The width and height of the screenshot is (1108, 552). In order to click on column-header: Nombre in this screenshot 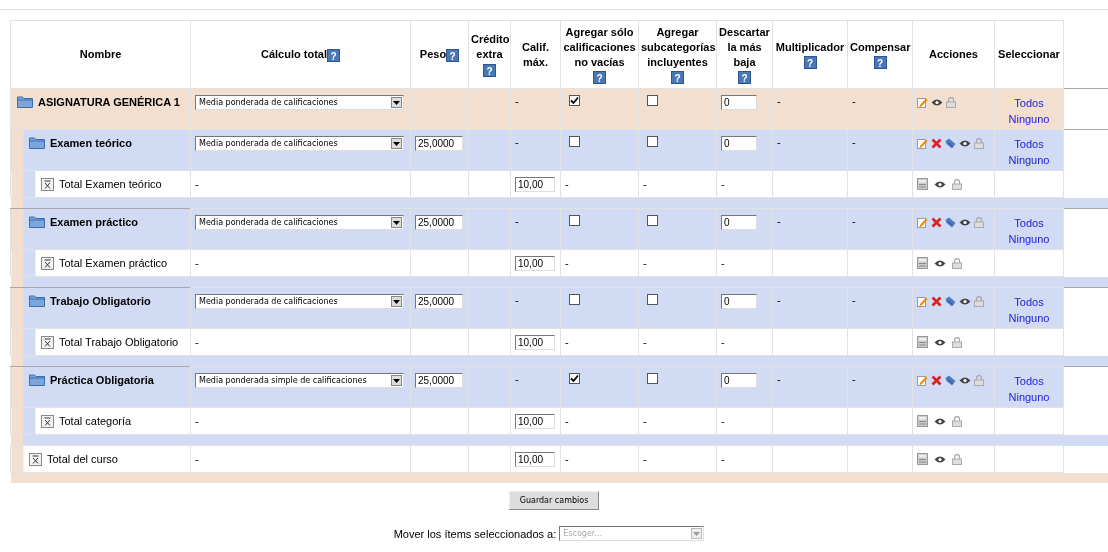, I will do `click(100, 54)`.